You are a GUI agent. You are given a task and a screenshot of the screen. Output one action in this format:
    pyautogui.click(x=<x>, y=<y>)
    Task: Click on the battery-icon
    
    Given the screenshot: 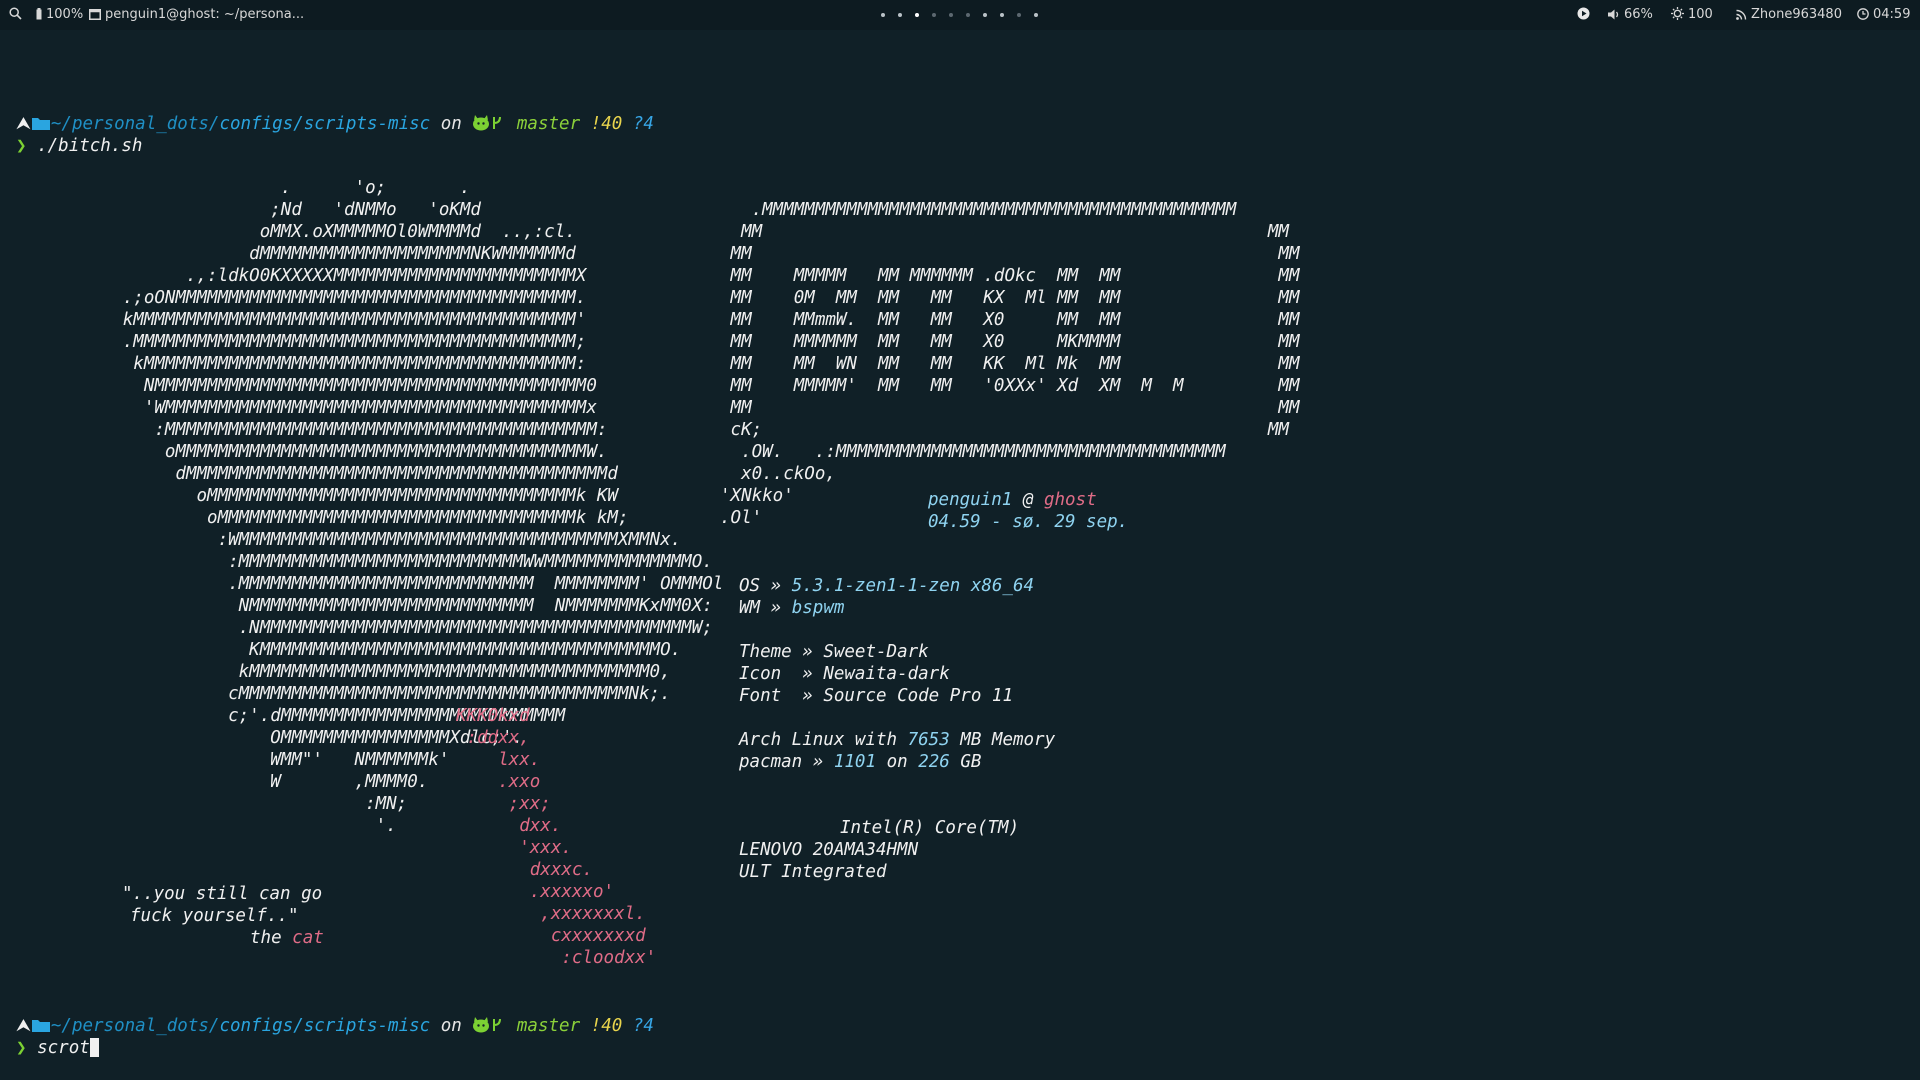 What is the action you would take?
    pyautogui.click(x=39, y=14)
    